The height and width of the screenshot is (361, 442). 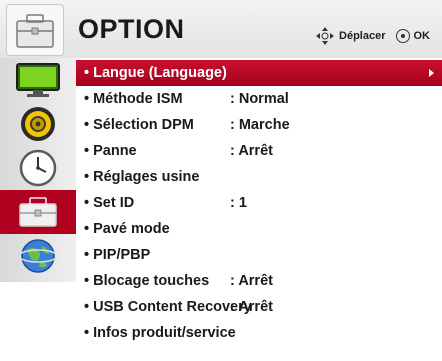 I want to click on control-hint: Déplacer OK, so click(x=372, y=36).